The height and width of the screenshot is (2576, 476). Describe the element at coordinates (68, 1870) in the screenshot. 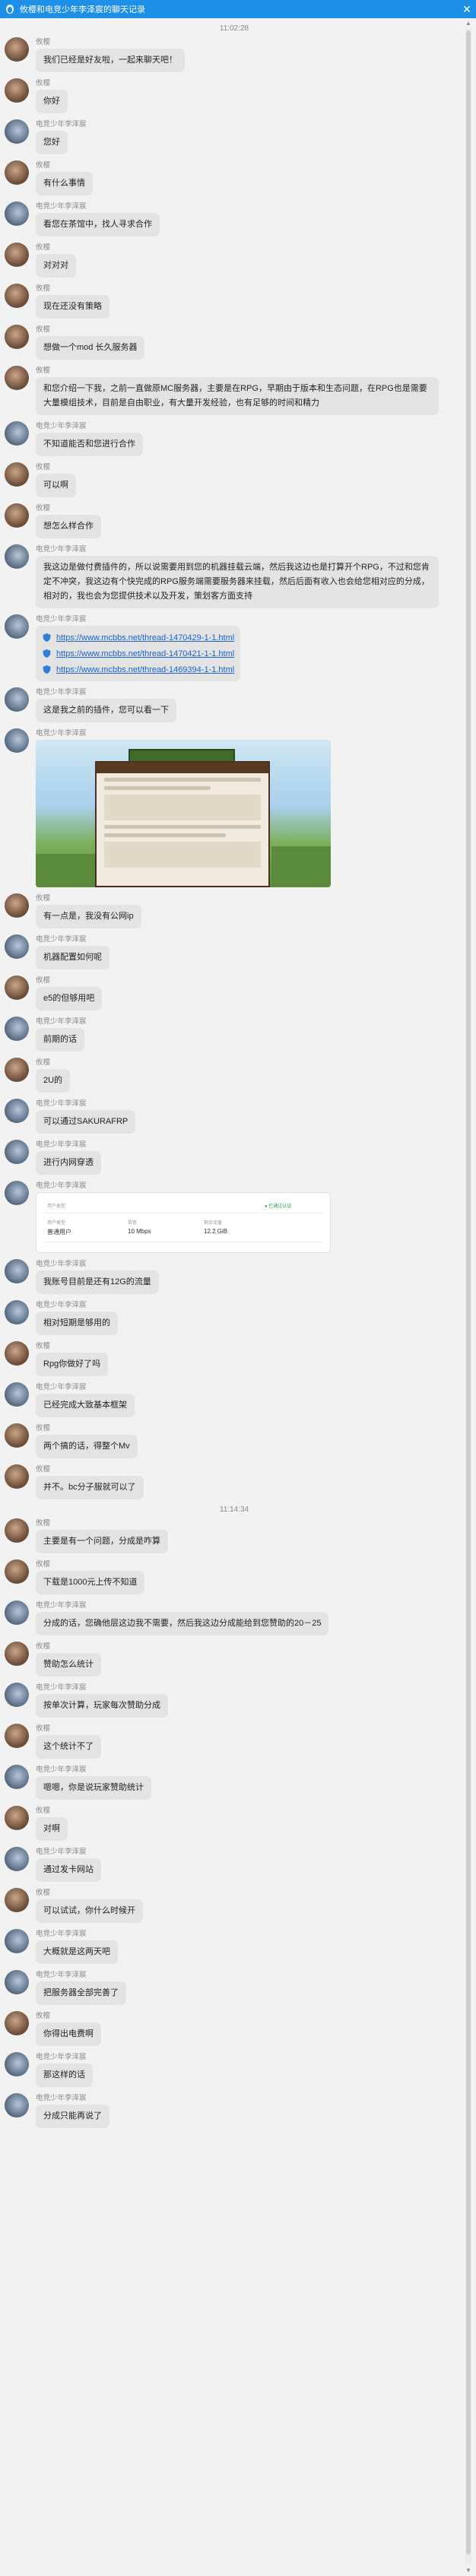

I see `message-bubble: 通过发卡网站` at that location.